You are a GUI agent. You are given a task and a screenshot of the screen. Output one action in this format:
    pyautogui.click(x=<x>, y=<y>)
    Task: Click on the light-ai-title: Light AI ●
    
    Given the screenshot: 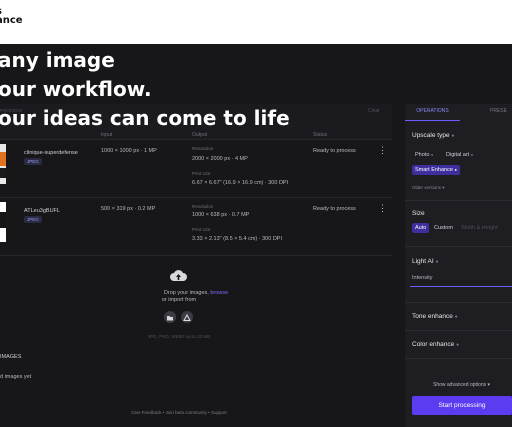 What is the action you would take?
    pyautogui.click(x=425, y=261)
    